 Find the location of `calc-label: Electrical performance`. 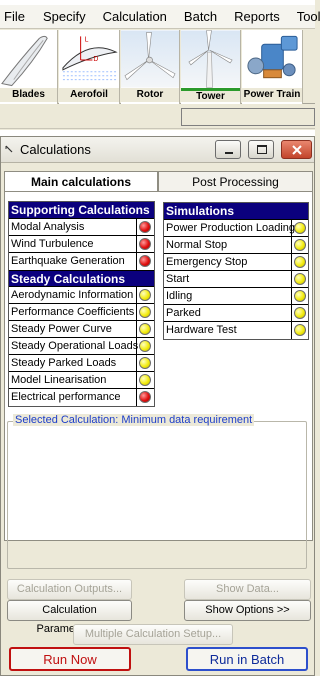

calc-label: Electrical performance is located at coordinates (66, 397).